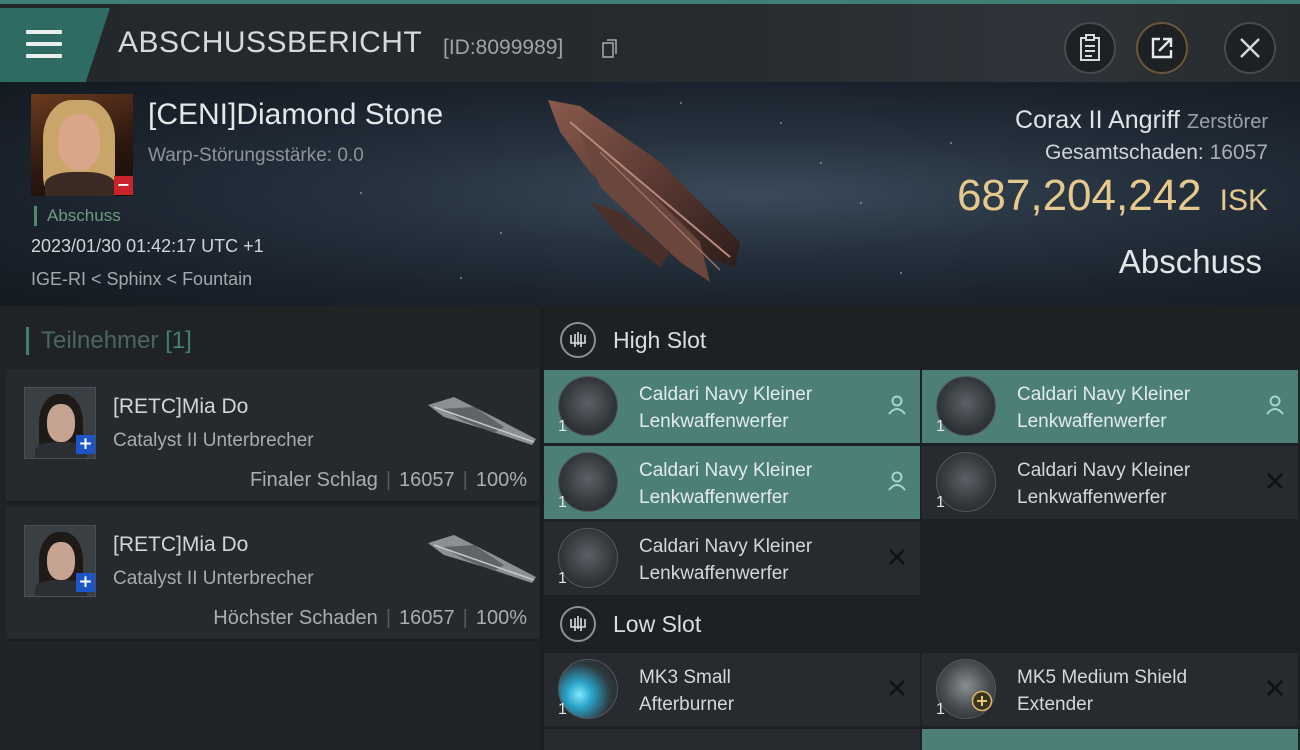 This screenshot has height=750, width=1300. What do you see at coordinates (1102, 691) in the screenshot?
I see `module-name: MK5 Medium Shield Extender` at bounding box center [1102, 691].